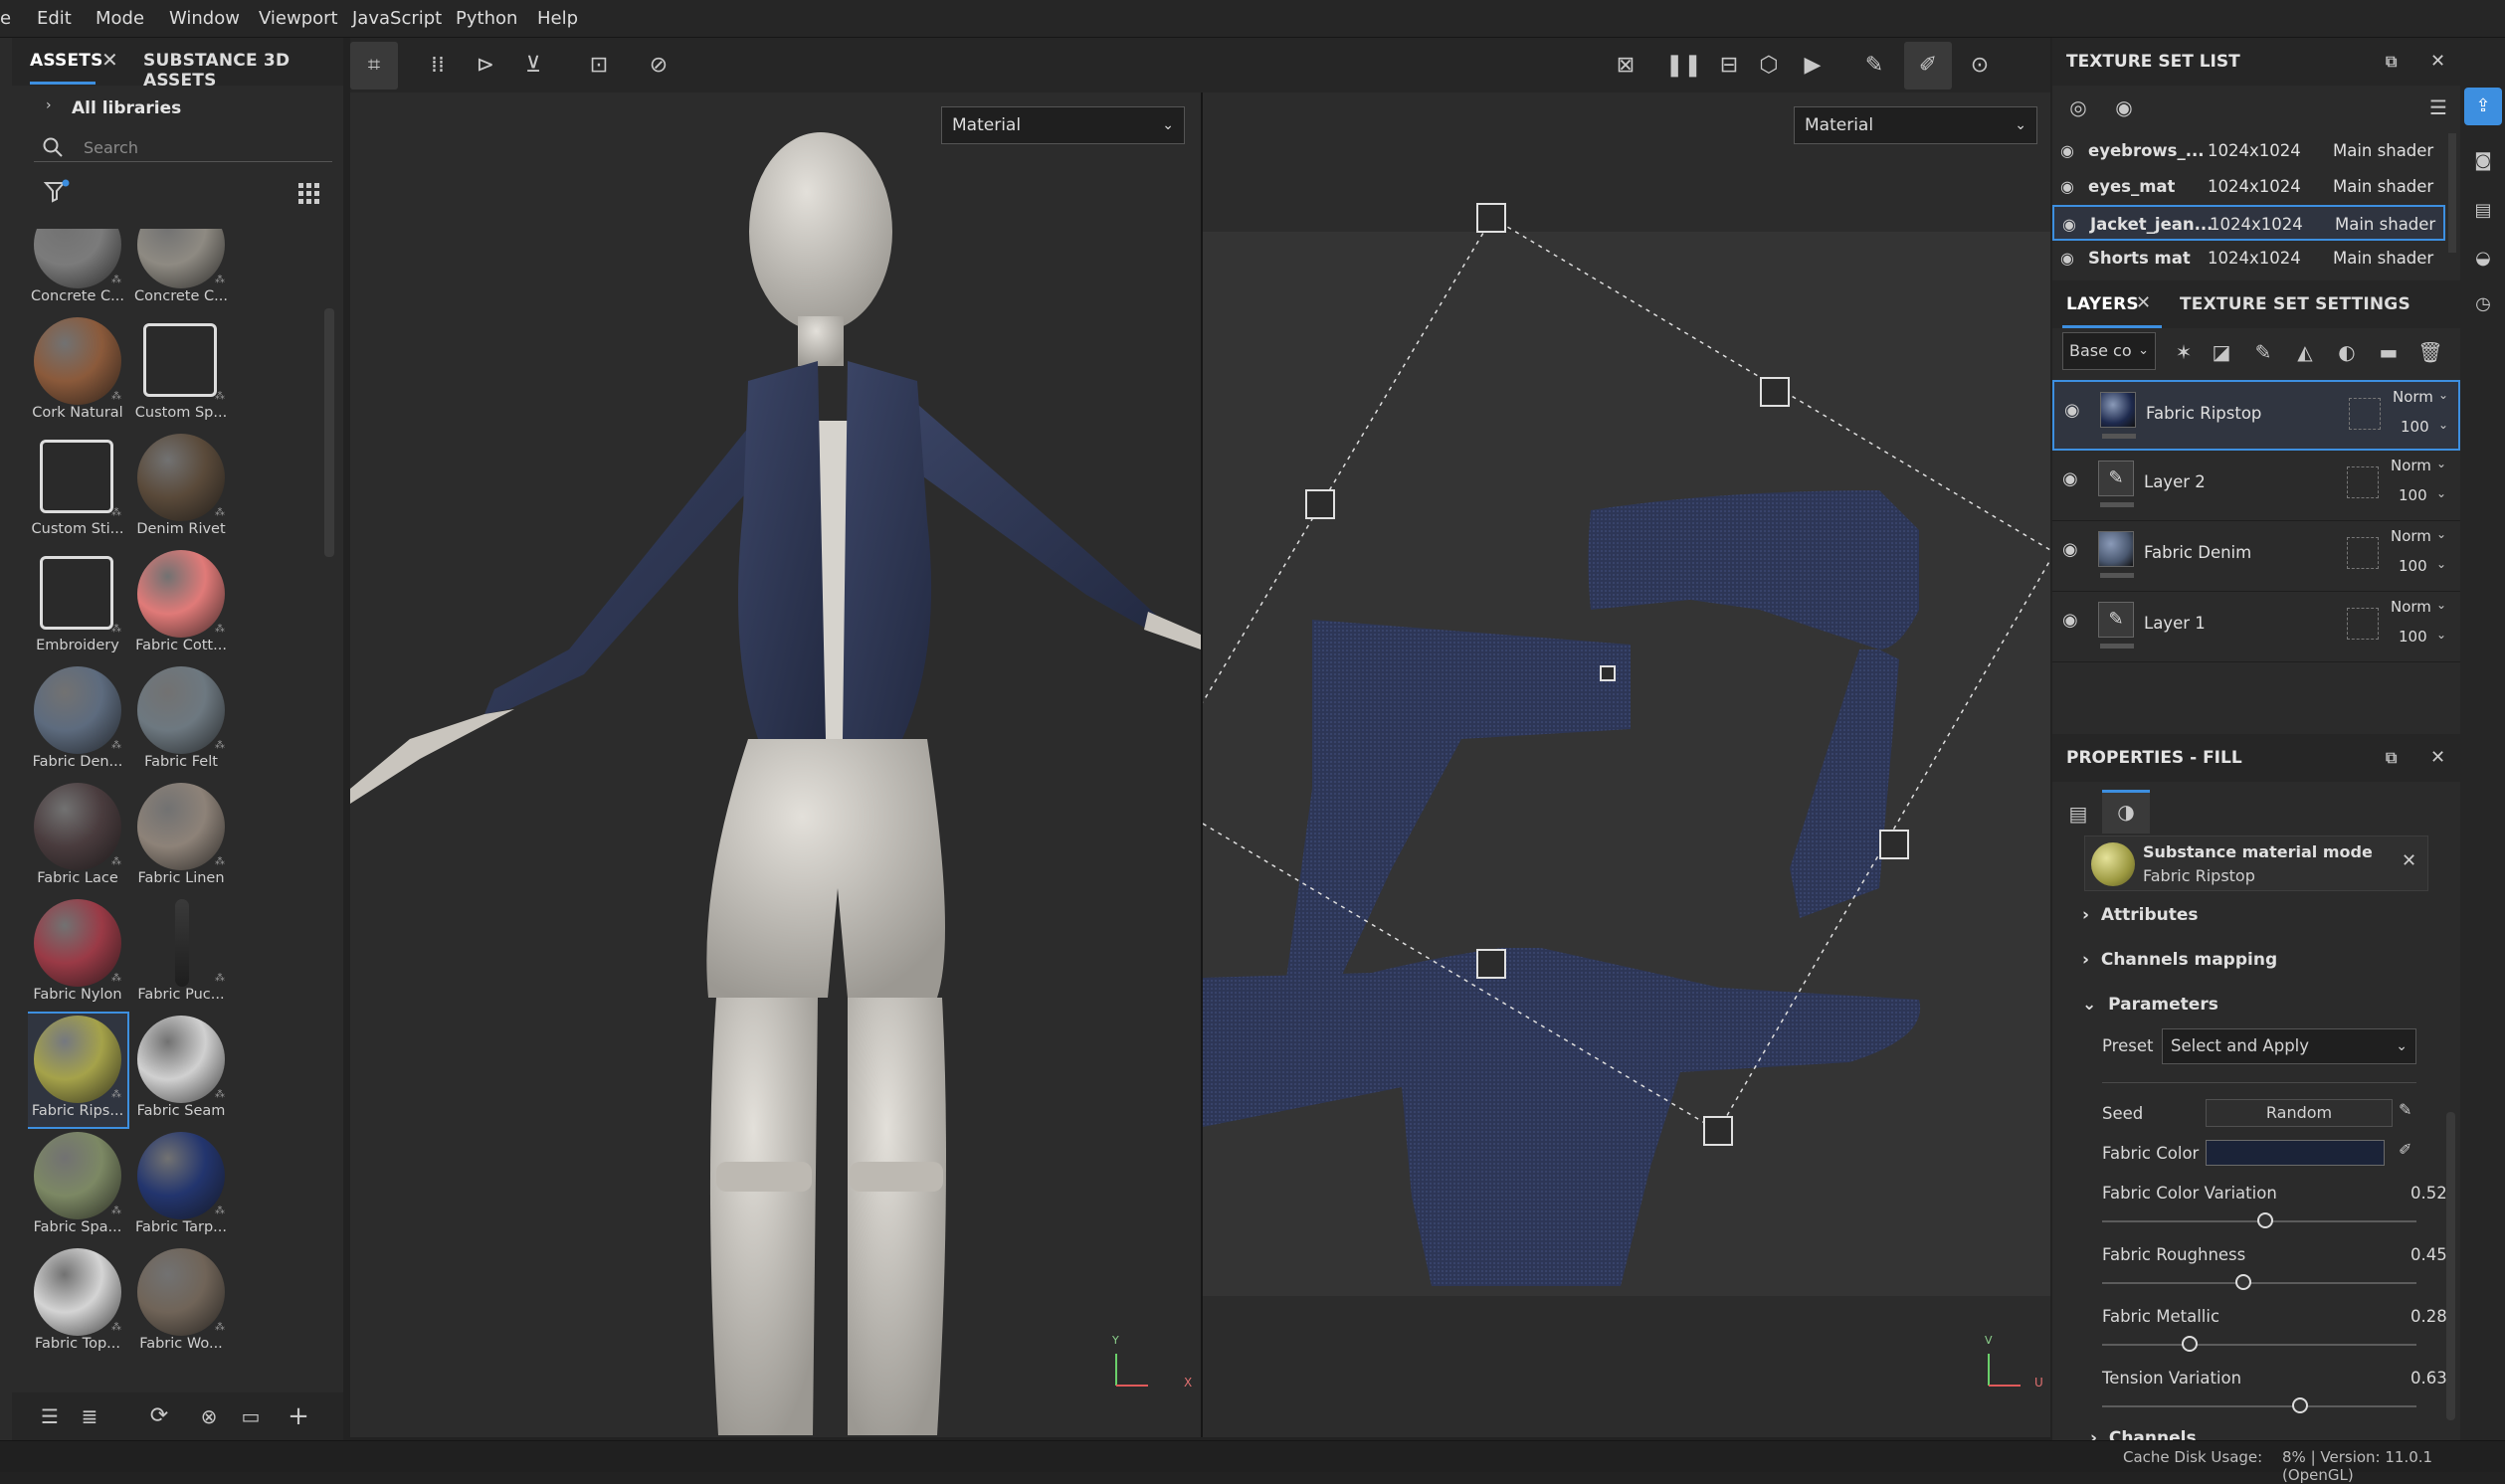 The width and height of the screenshot is (2505, 1484). What do you see at coordinates (2483, 106) in the screenshot?
I see `share-button: ⇪` at bounding box center [2483, 106].